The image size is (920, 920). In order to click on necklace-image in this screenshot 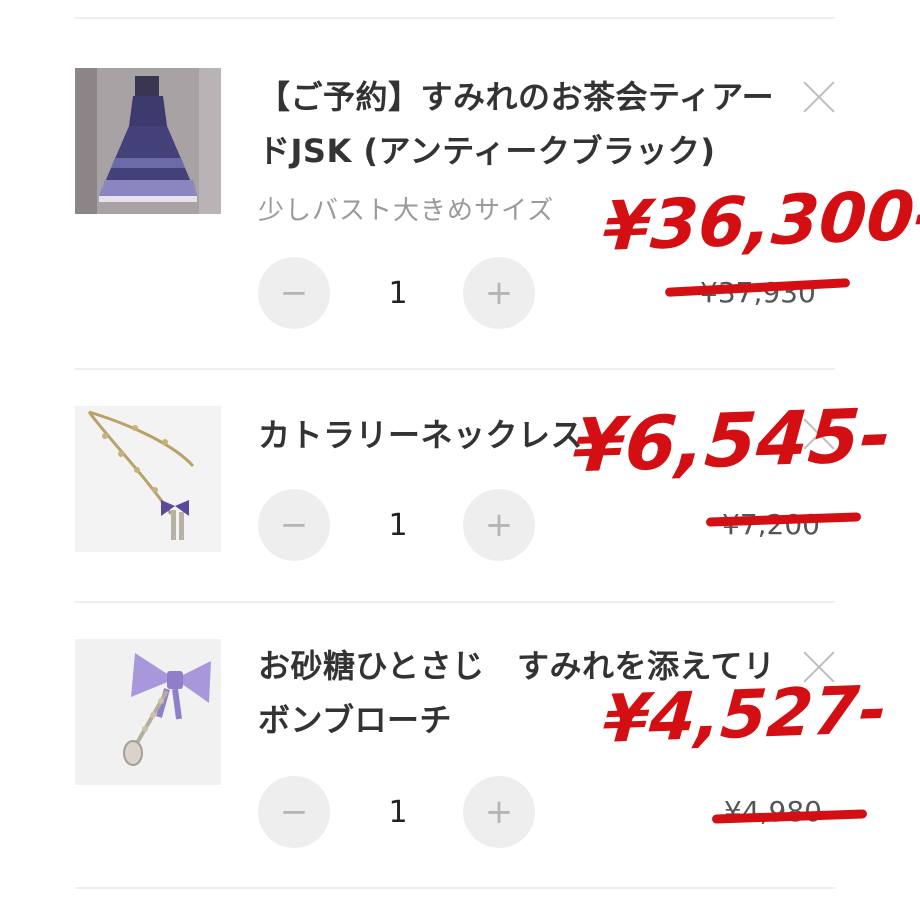, I will do `click(148, 479)`.